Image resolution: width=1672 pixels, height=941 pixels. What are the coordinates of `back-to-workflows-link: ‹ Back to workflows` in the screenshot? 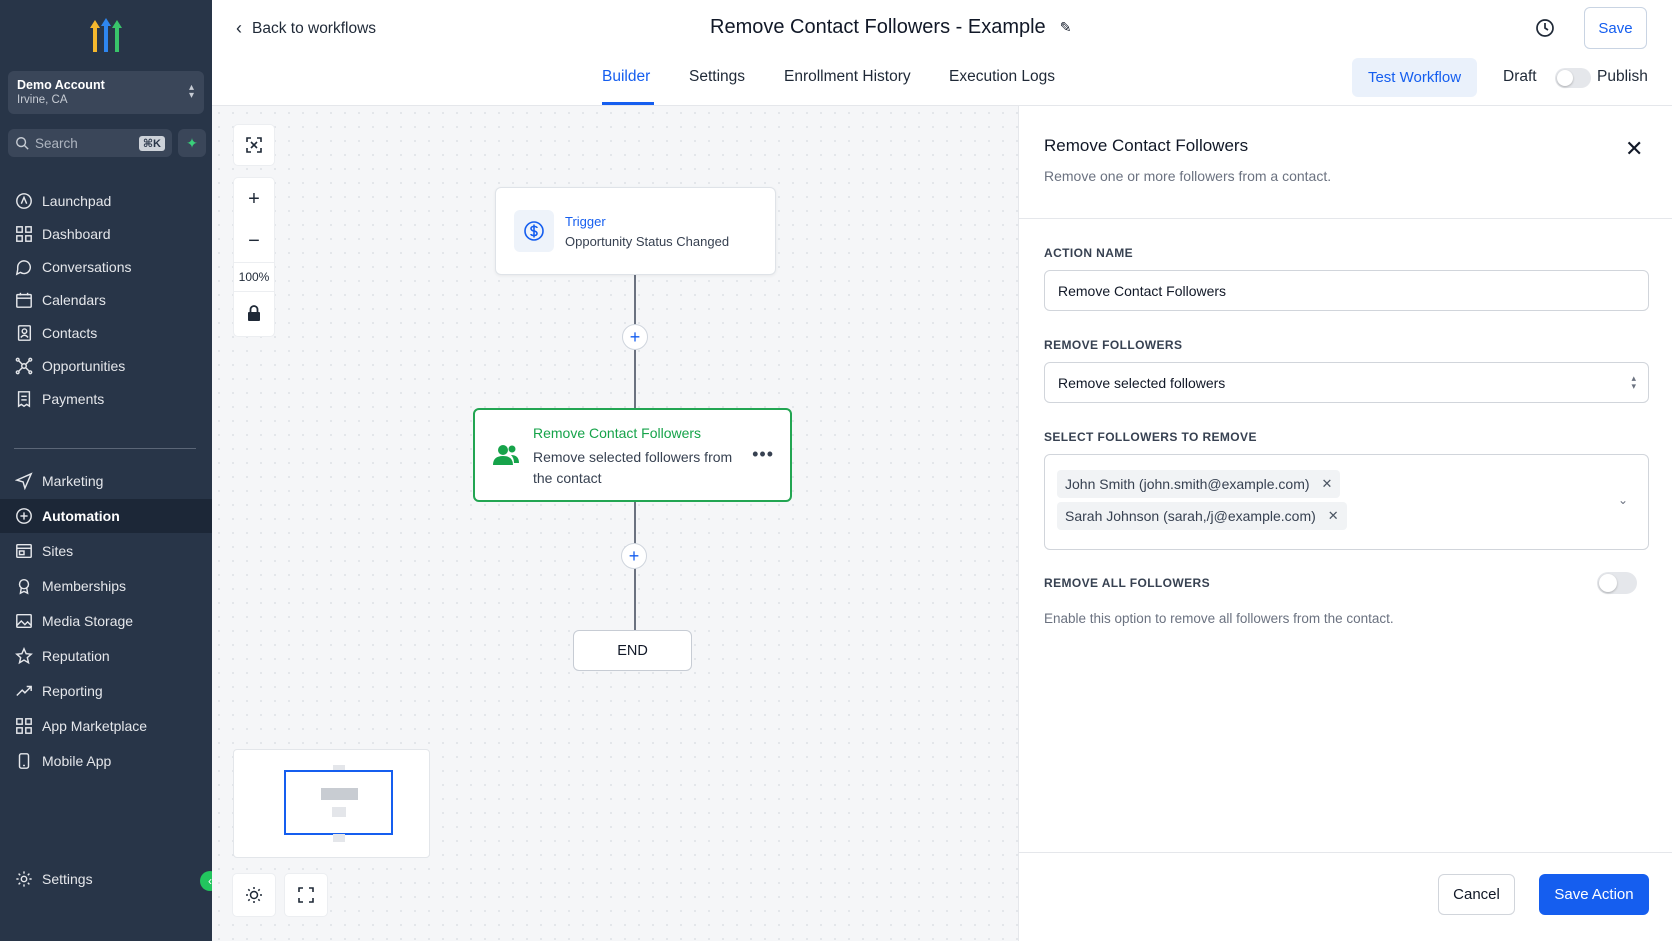 It's located at (306, 28).